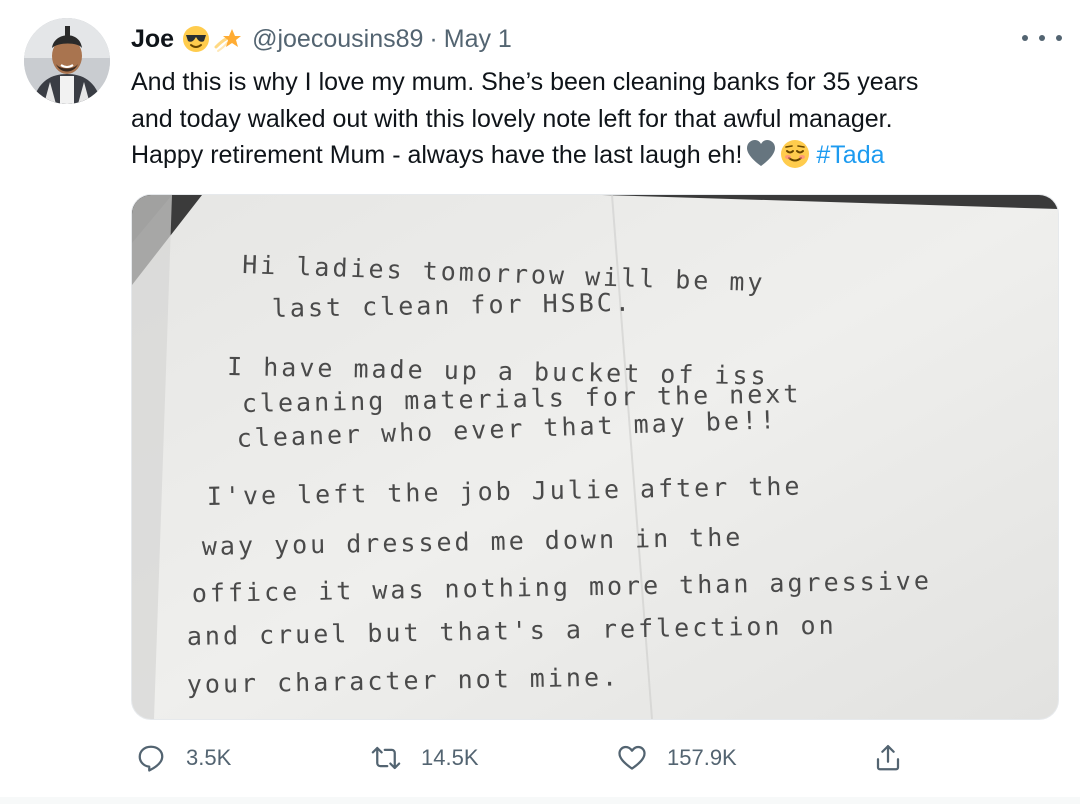 This screenshot has width=1080, height=804. I want to click on tweet-actions: 3.5K 14.5K 157.9K, so click(531, 758).